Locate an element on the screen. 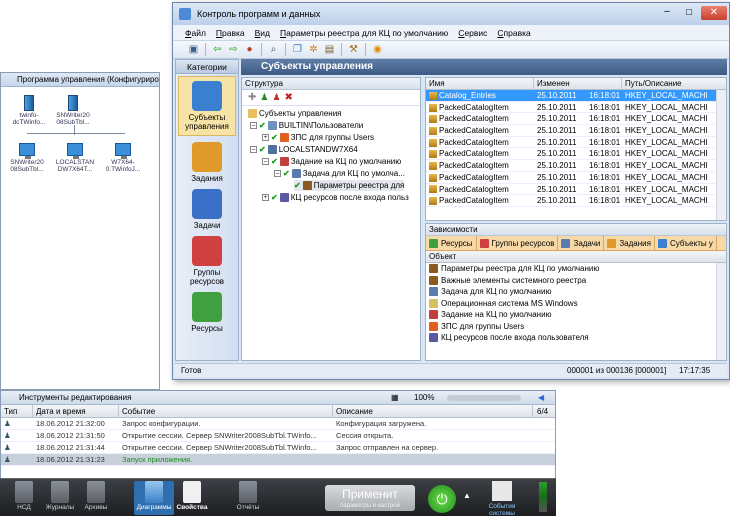  server-icon is located at coordinates (73, 103).